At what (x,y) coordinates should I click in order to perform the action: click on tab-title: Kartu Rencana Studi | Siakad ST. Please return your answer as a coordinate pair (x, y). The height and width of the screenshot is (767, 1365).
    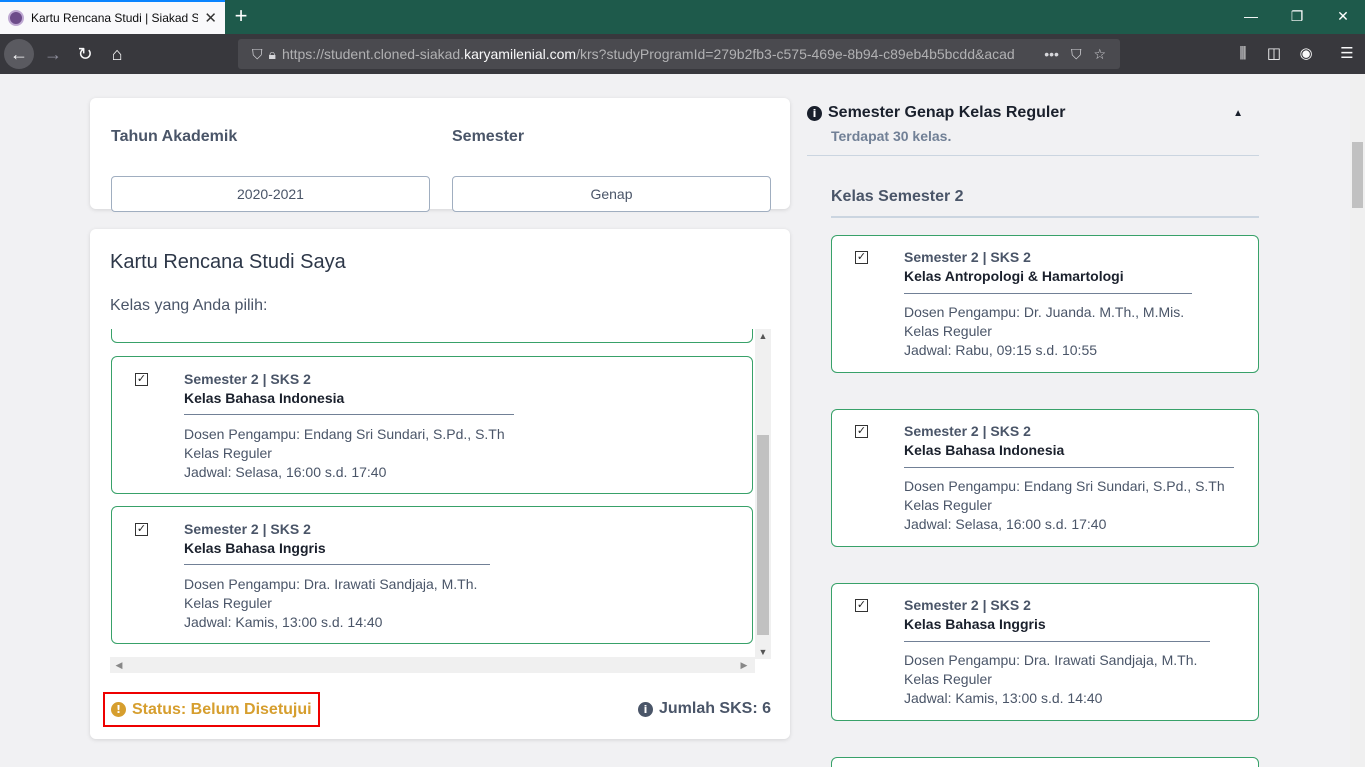
    Looking at the image, I should click on (115, 18).